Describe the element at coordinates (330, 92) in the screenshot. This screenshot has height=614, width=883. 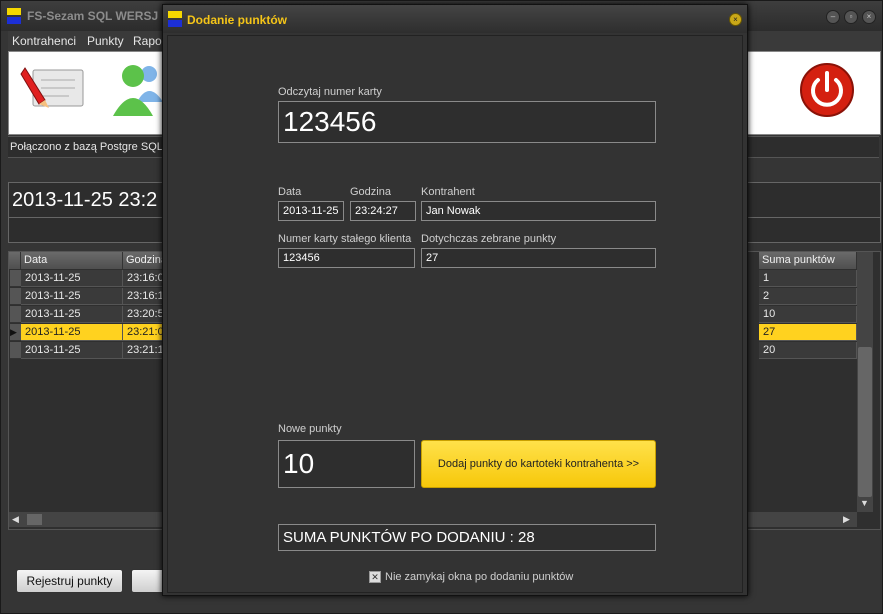
I see `card-number-label: Odczytaj numer karty` at that location.